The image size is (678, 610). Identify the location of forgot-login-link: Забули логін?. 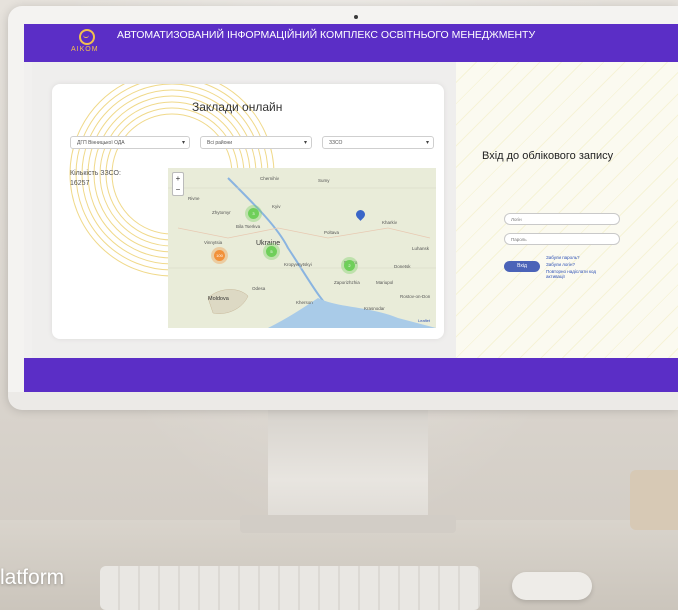
(560, 264).